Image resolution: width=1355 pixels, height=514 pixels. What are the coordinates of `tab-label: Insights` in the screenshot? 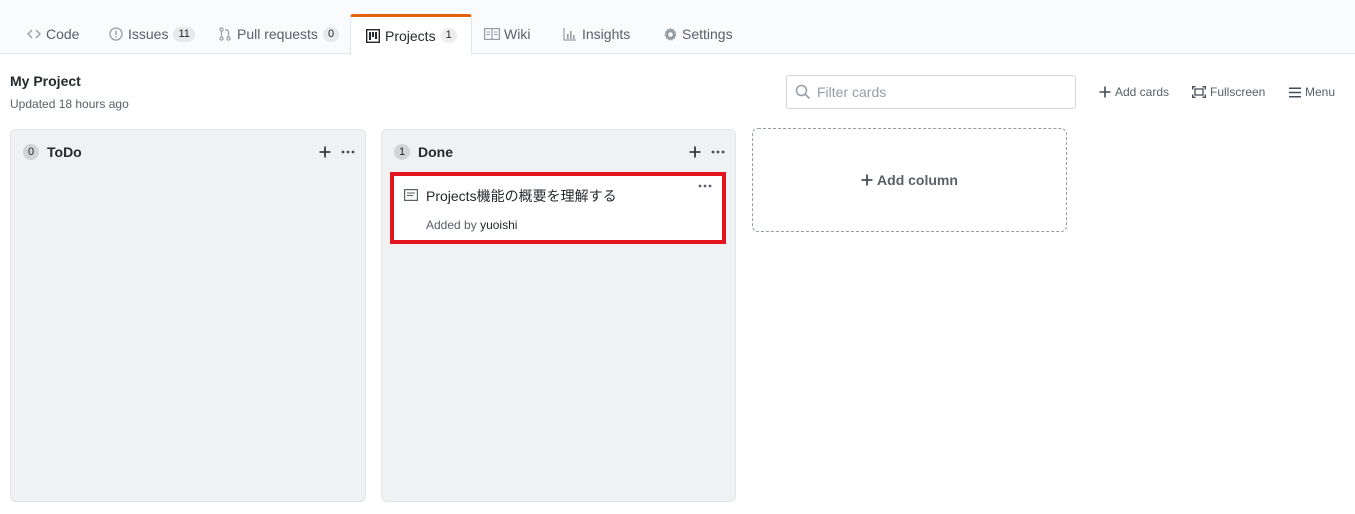 It's located at (606, 34).